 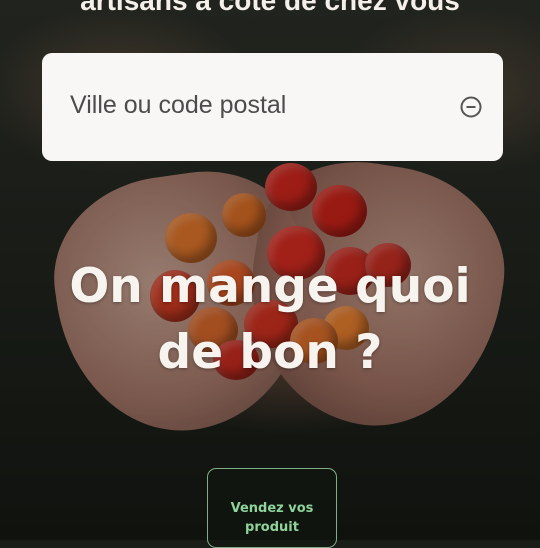 I want to click on sell-button-label-1: Vendez vos, so click(x=272, y=508).